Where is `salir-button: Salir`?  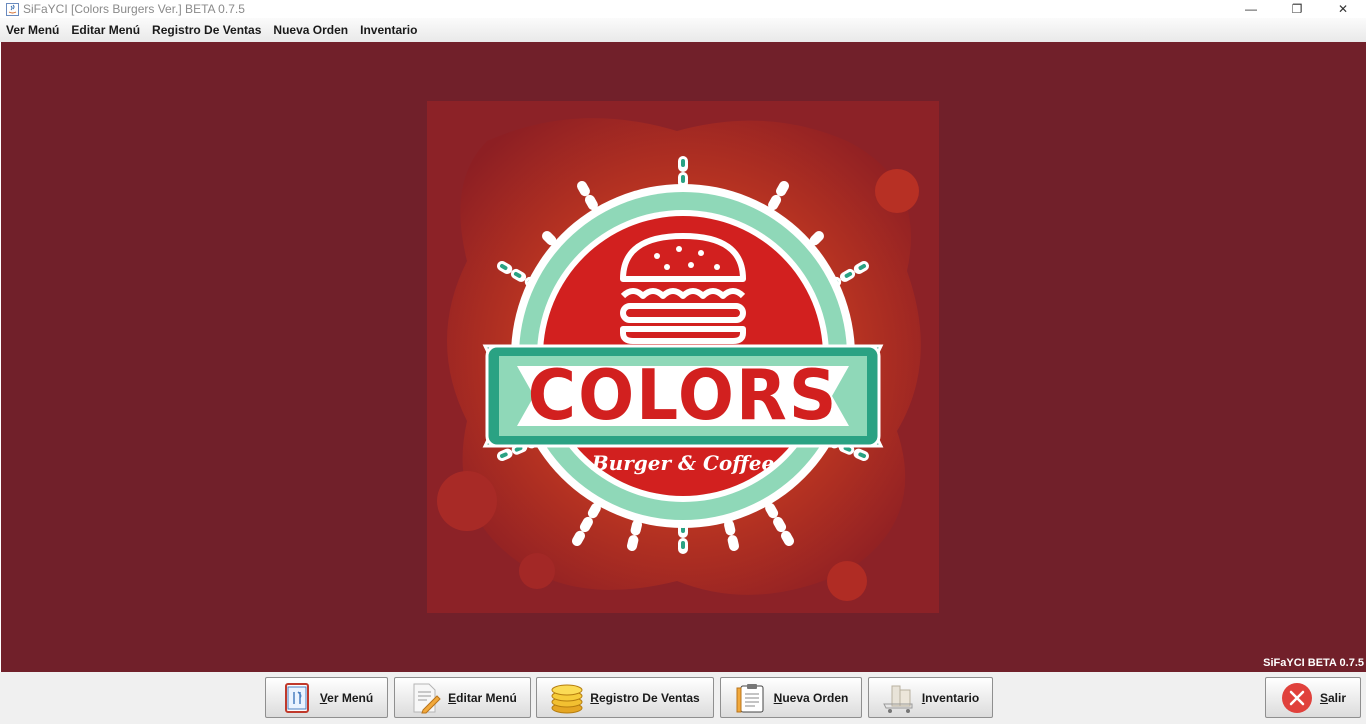 salir-button: Salir is located at coordinates (1313, 697).